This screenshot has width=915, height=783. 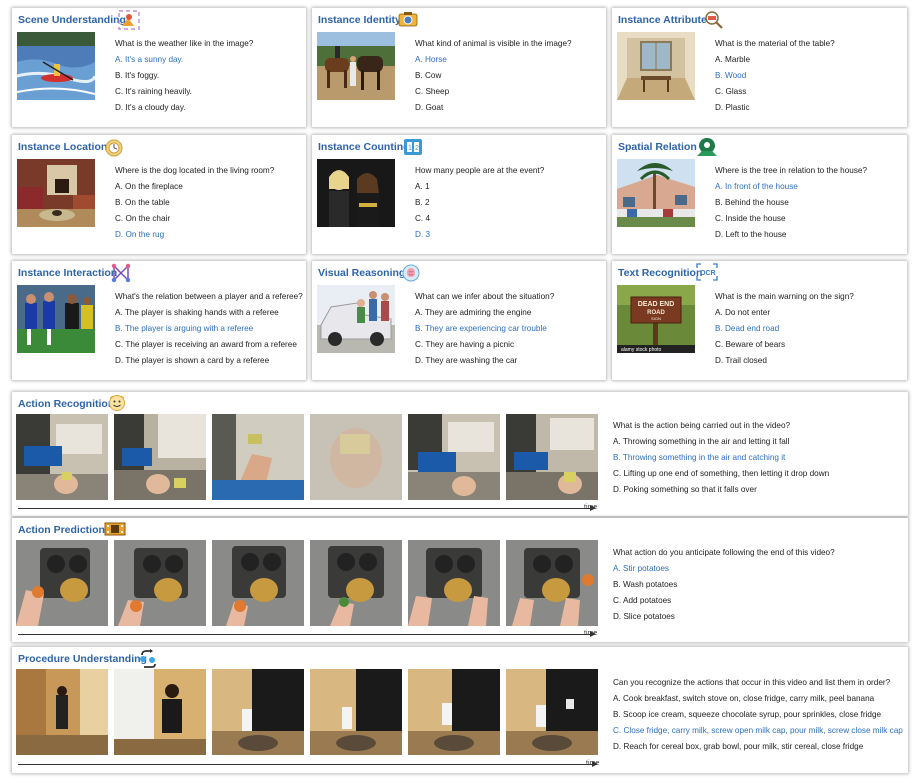 What do you see at coordinates (431, 59) in the screenshot?
I see `option-a: A. Horse` at bounding box center [431, 59].